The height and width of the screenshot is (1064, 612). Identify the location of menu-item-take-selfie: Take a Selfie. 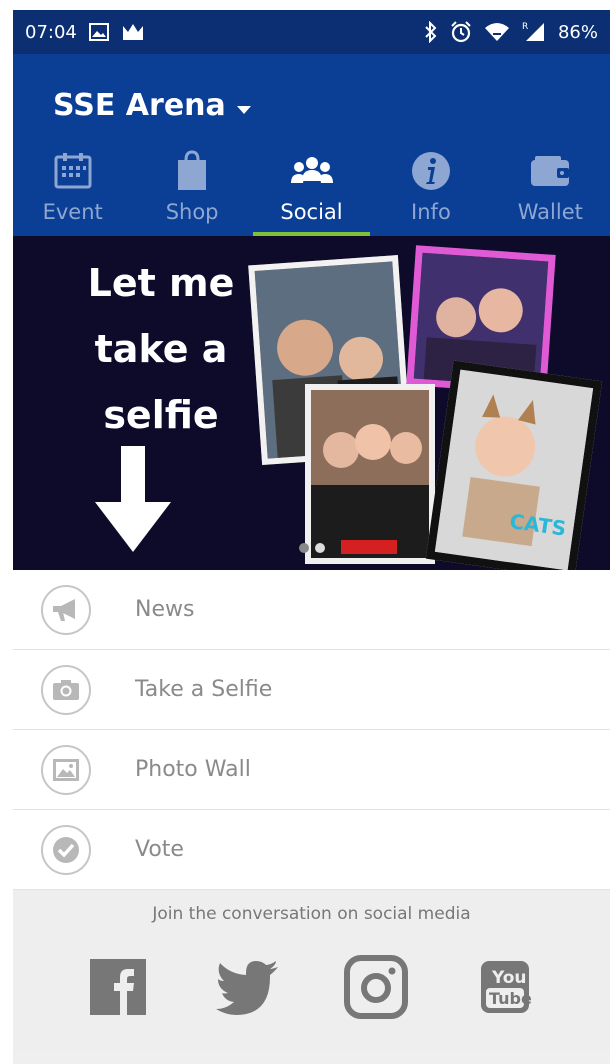
(311, 690).